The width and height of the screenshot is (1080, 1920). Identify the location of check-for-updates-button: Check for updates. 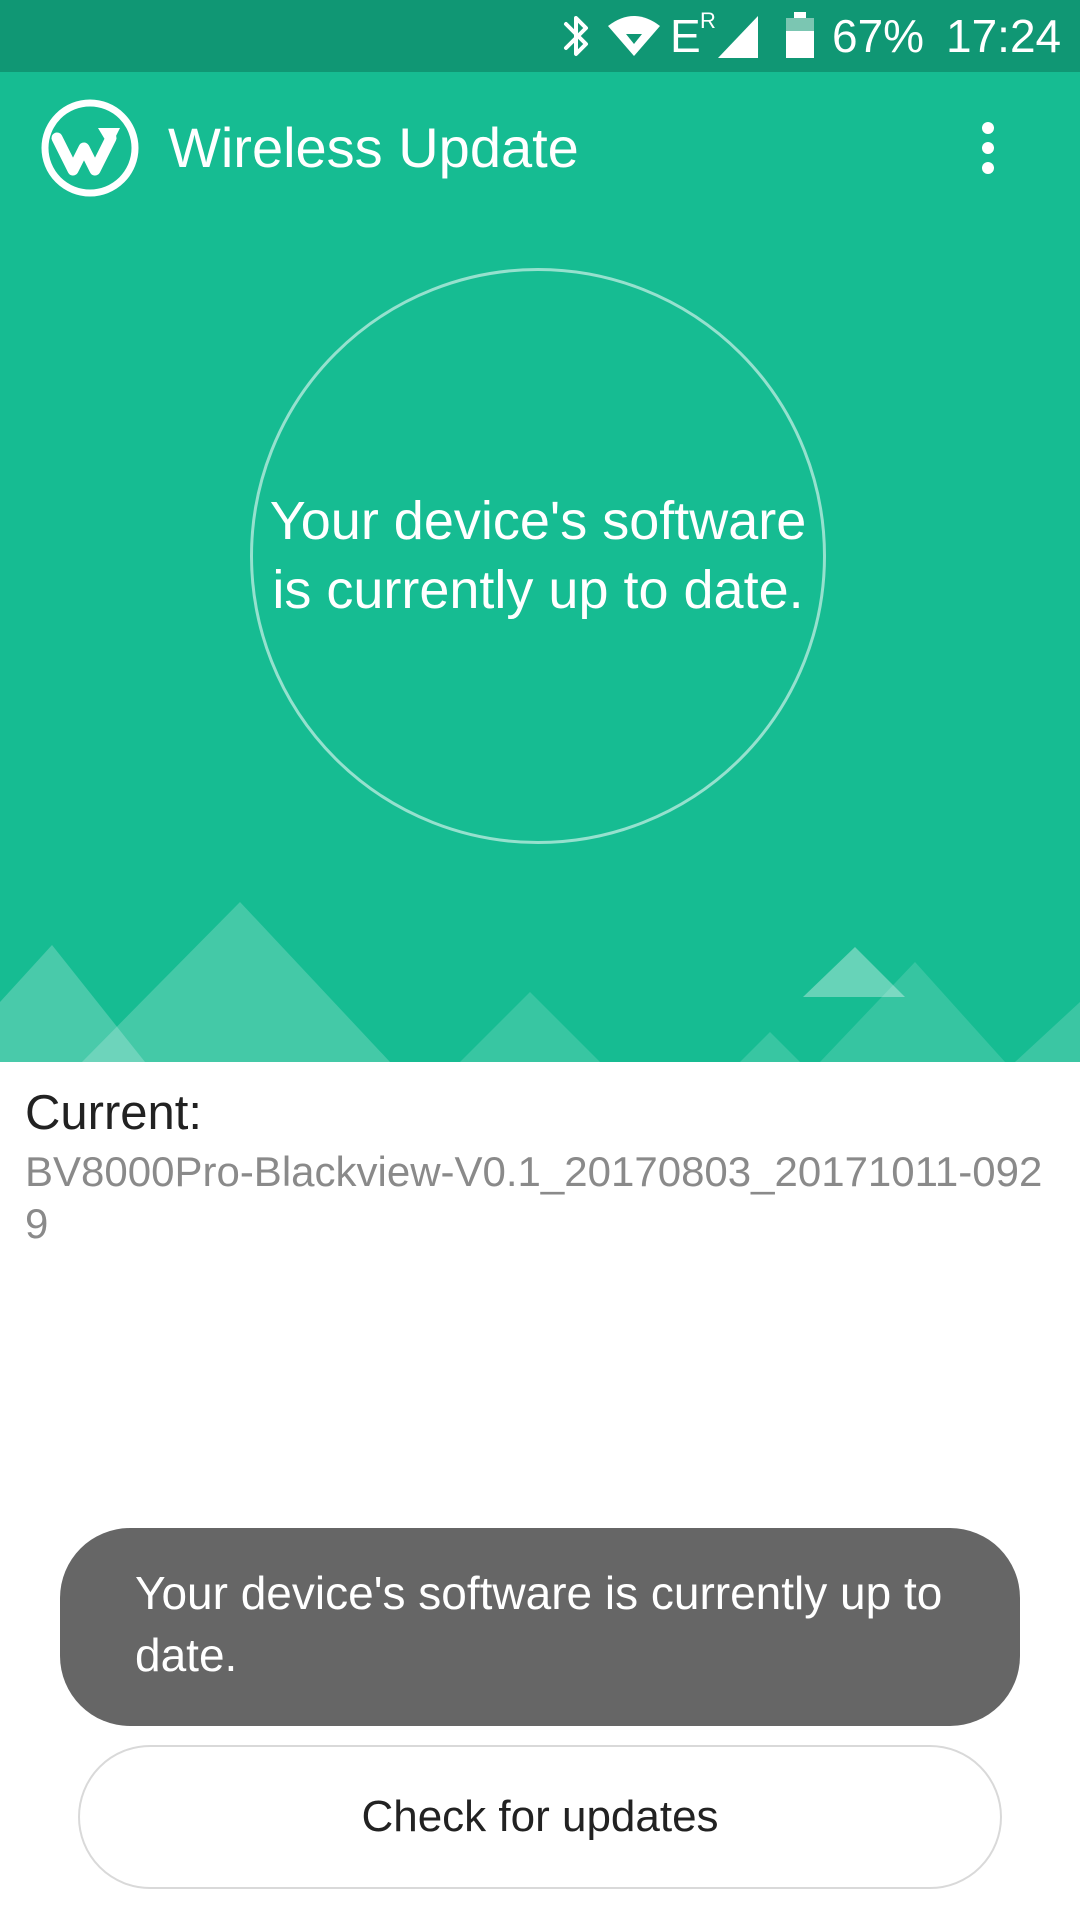
(540, 1817).